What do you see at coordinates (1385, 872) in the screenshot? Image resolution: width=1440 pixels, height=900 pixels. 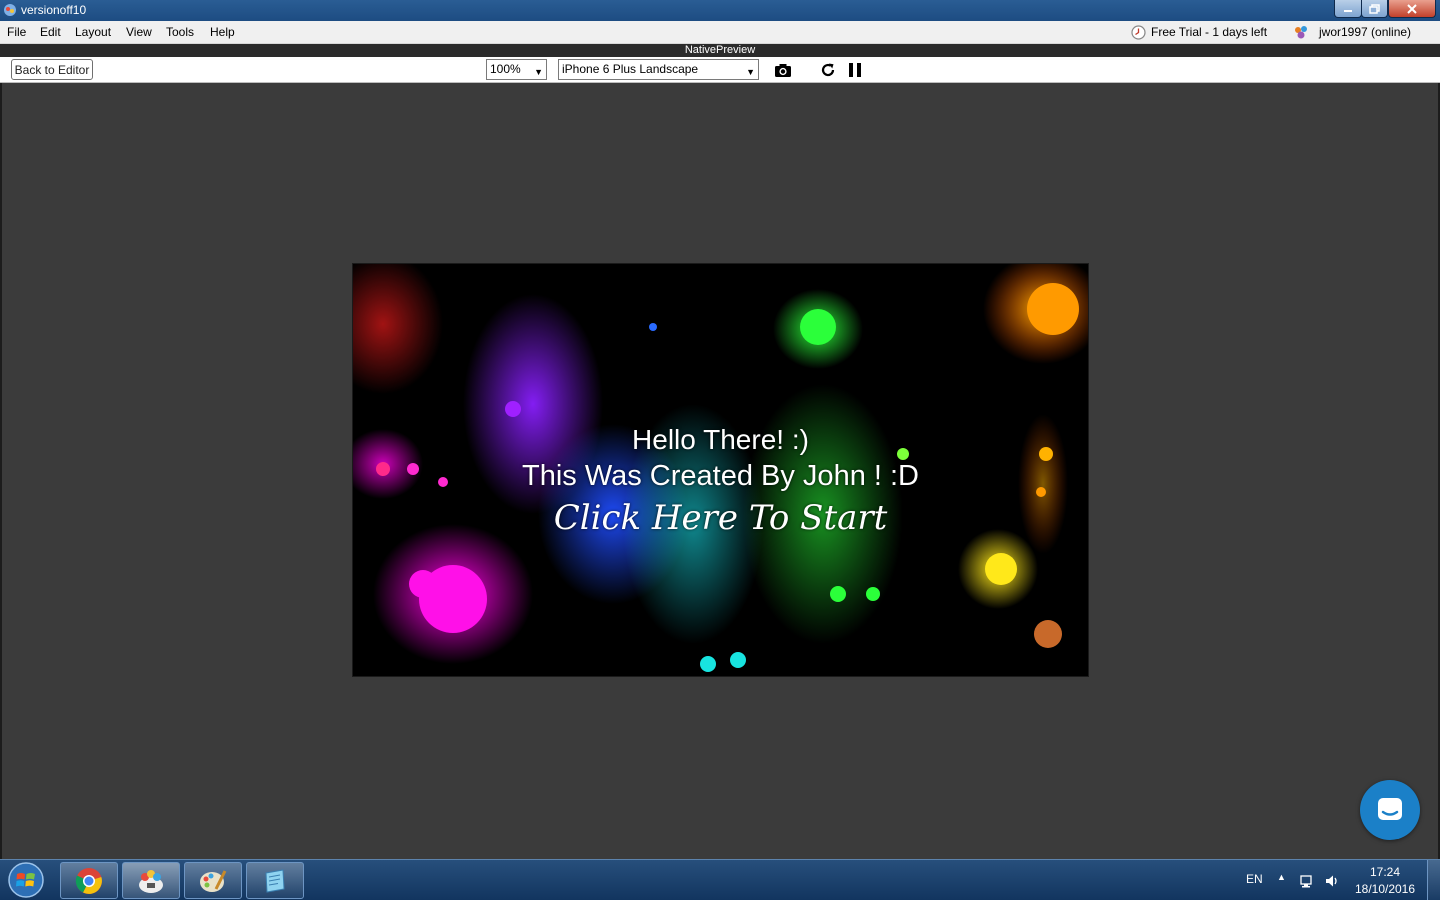 I see `clock-time: 17:24` at bounding box center [1385, 872].